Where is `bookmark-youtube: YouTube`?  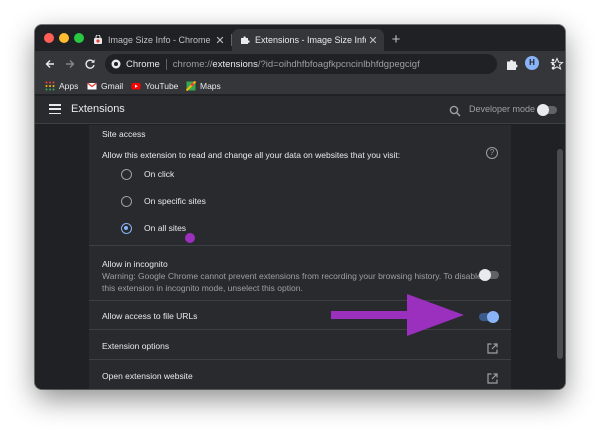
bookmark-youtube: YouTube is located at coordinates (154, 86).